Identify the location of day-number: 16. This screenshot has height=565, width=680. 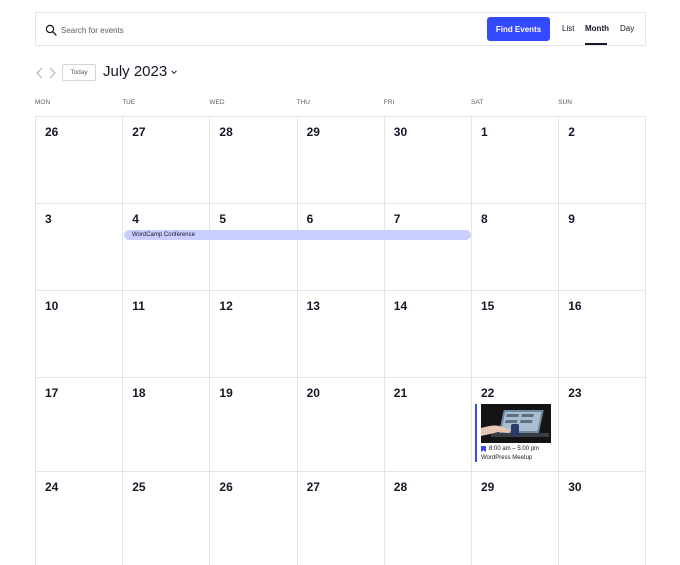
(575, 306).